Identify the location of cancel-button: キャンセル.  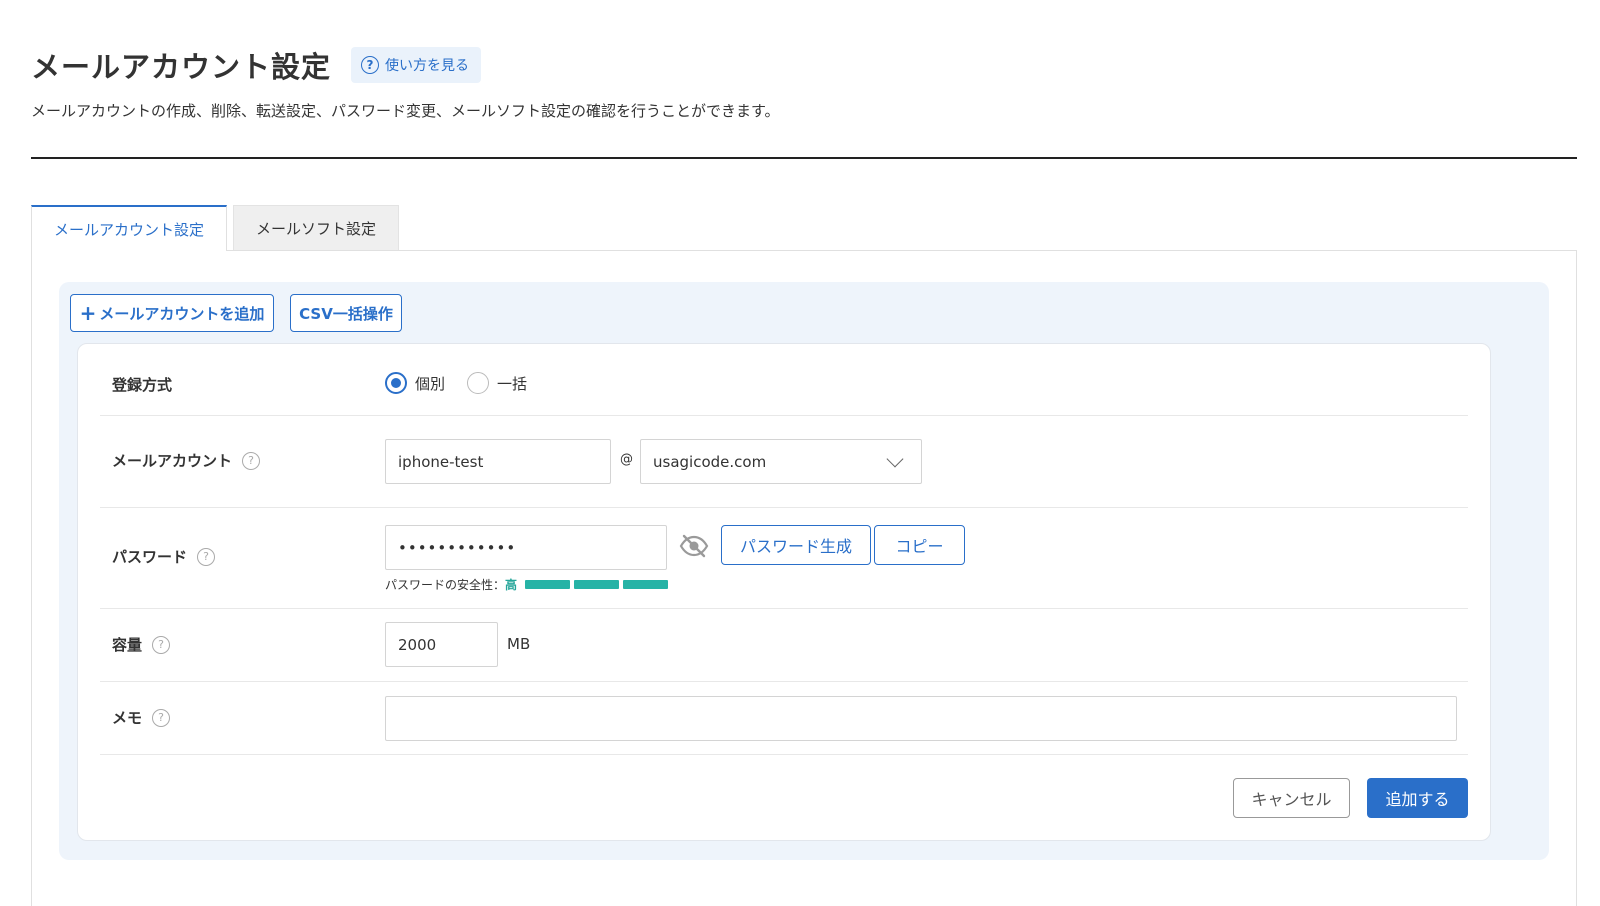
(1291, 798).